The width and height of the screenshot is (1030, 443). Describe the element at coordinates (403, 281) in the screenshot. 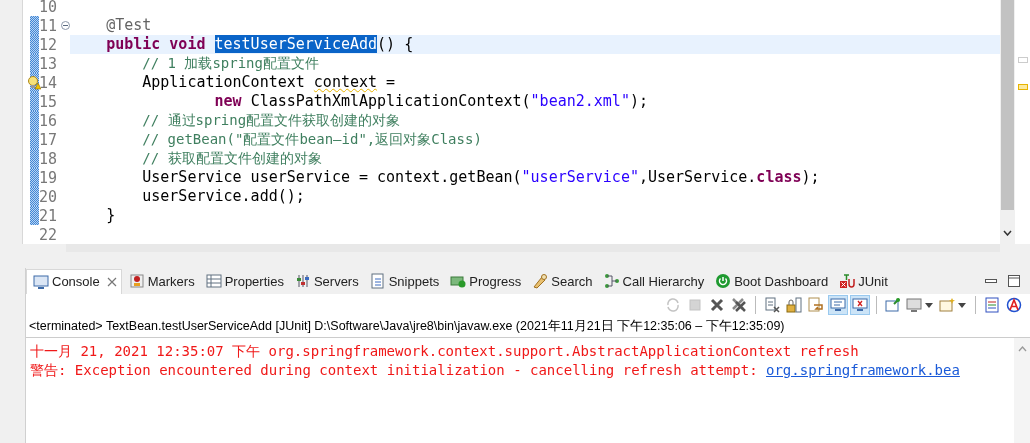

I see `view-tab: Snippets` at that location.